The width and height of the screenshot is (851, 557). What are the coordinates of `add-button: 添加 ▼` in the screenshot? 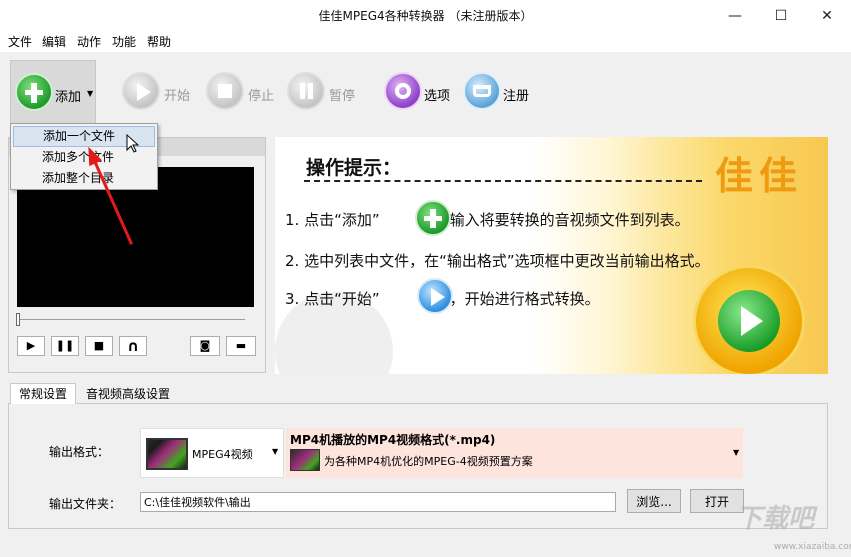 It's located at (53, 92).